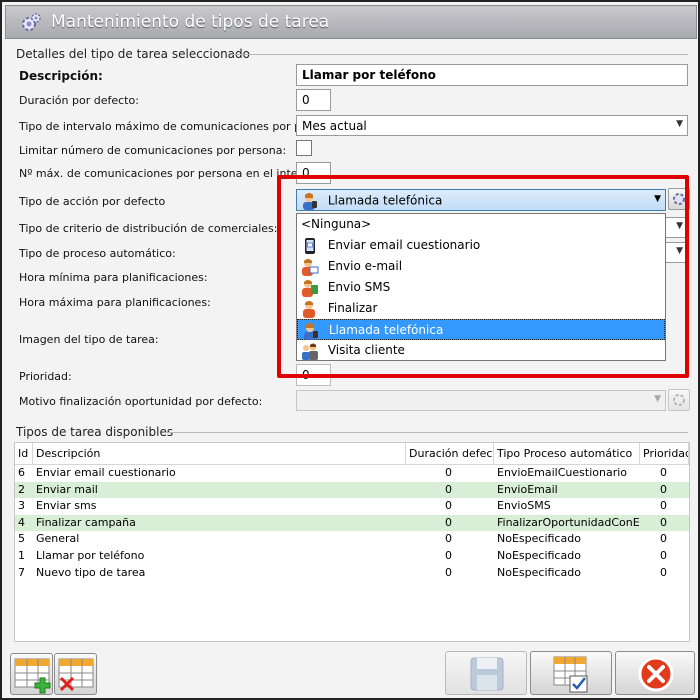 The image size is (700, 700). I want to click on cell-id: 2, so click(21, 489).